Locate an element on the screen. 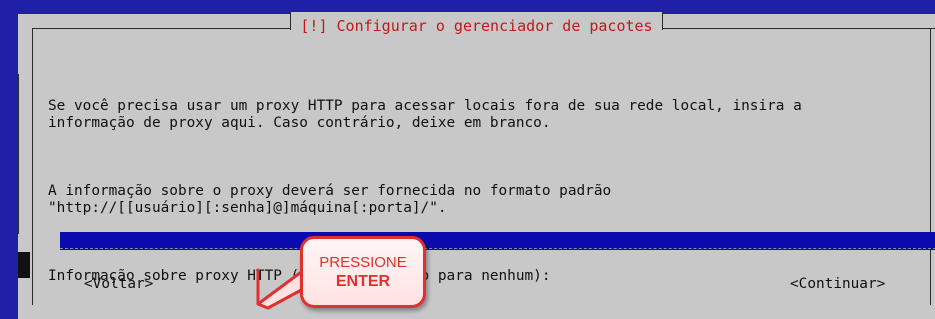 The image size is (935, 319). back-button: <Voltar> is located at coordinates (118, 284).